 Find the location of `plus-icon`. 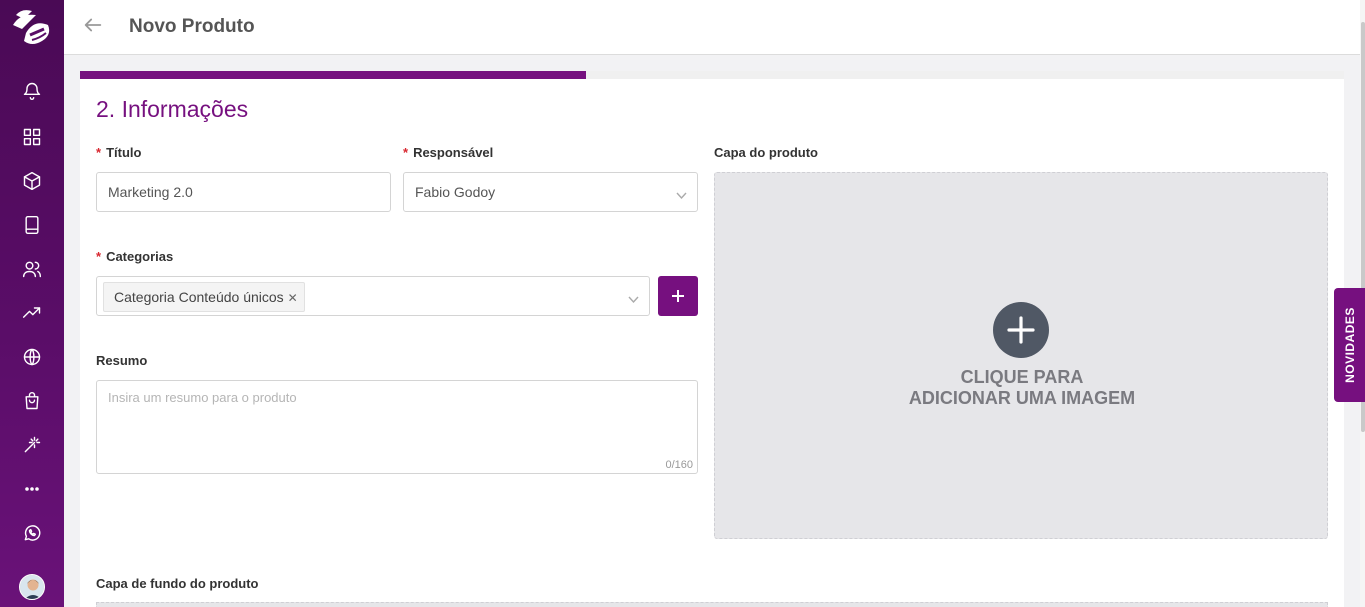

plus-icon is located at coordinates (678, 296).